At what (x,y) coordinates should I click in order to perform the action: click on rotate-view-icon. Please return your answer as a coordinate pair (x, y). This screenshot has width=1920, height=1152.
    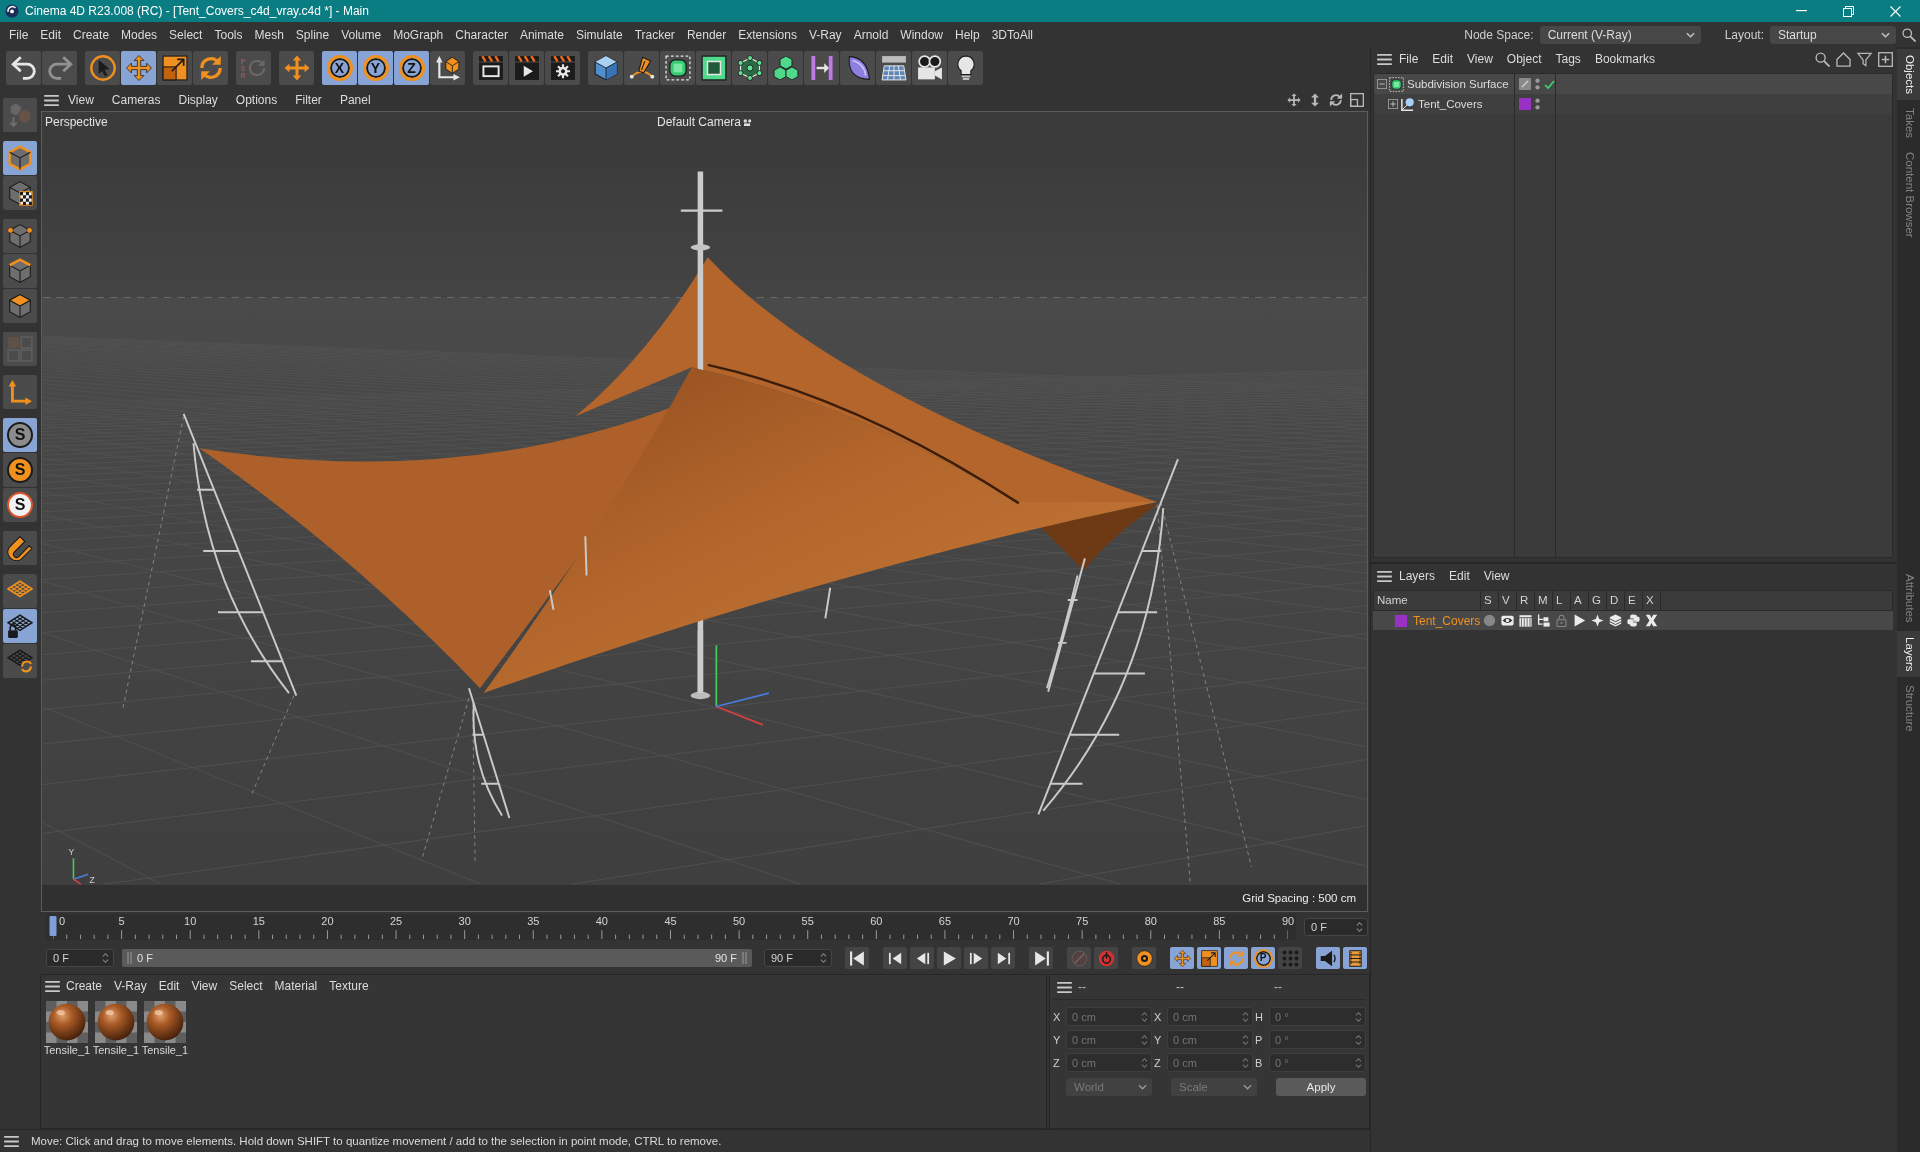
    Looking at the image, I should click on (1336, 100).